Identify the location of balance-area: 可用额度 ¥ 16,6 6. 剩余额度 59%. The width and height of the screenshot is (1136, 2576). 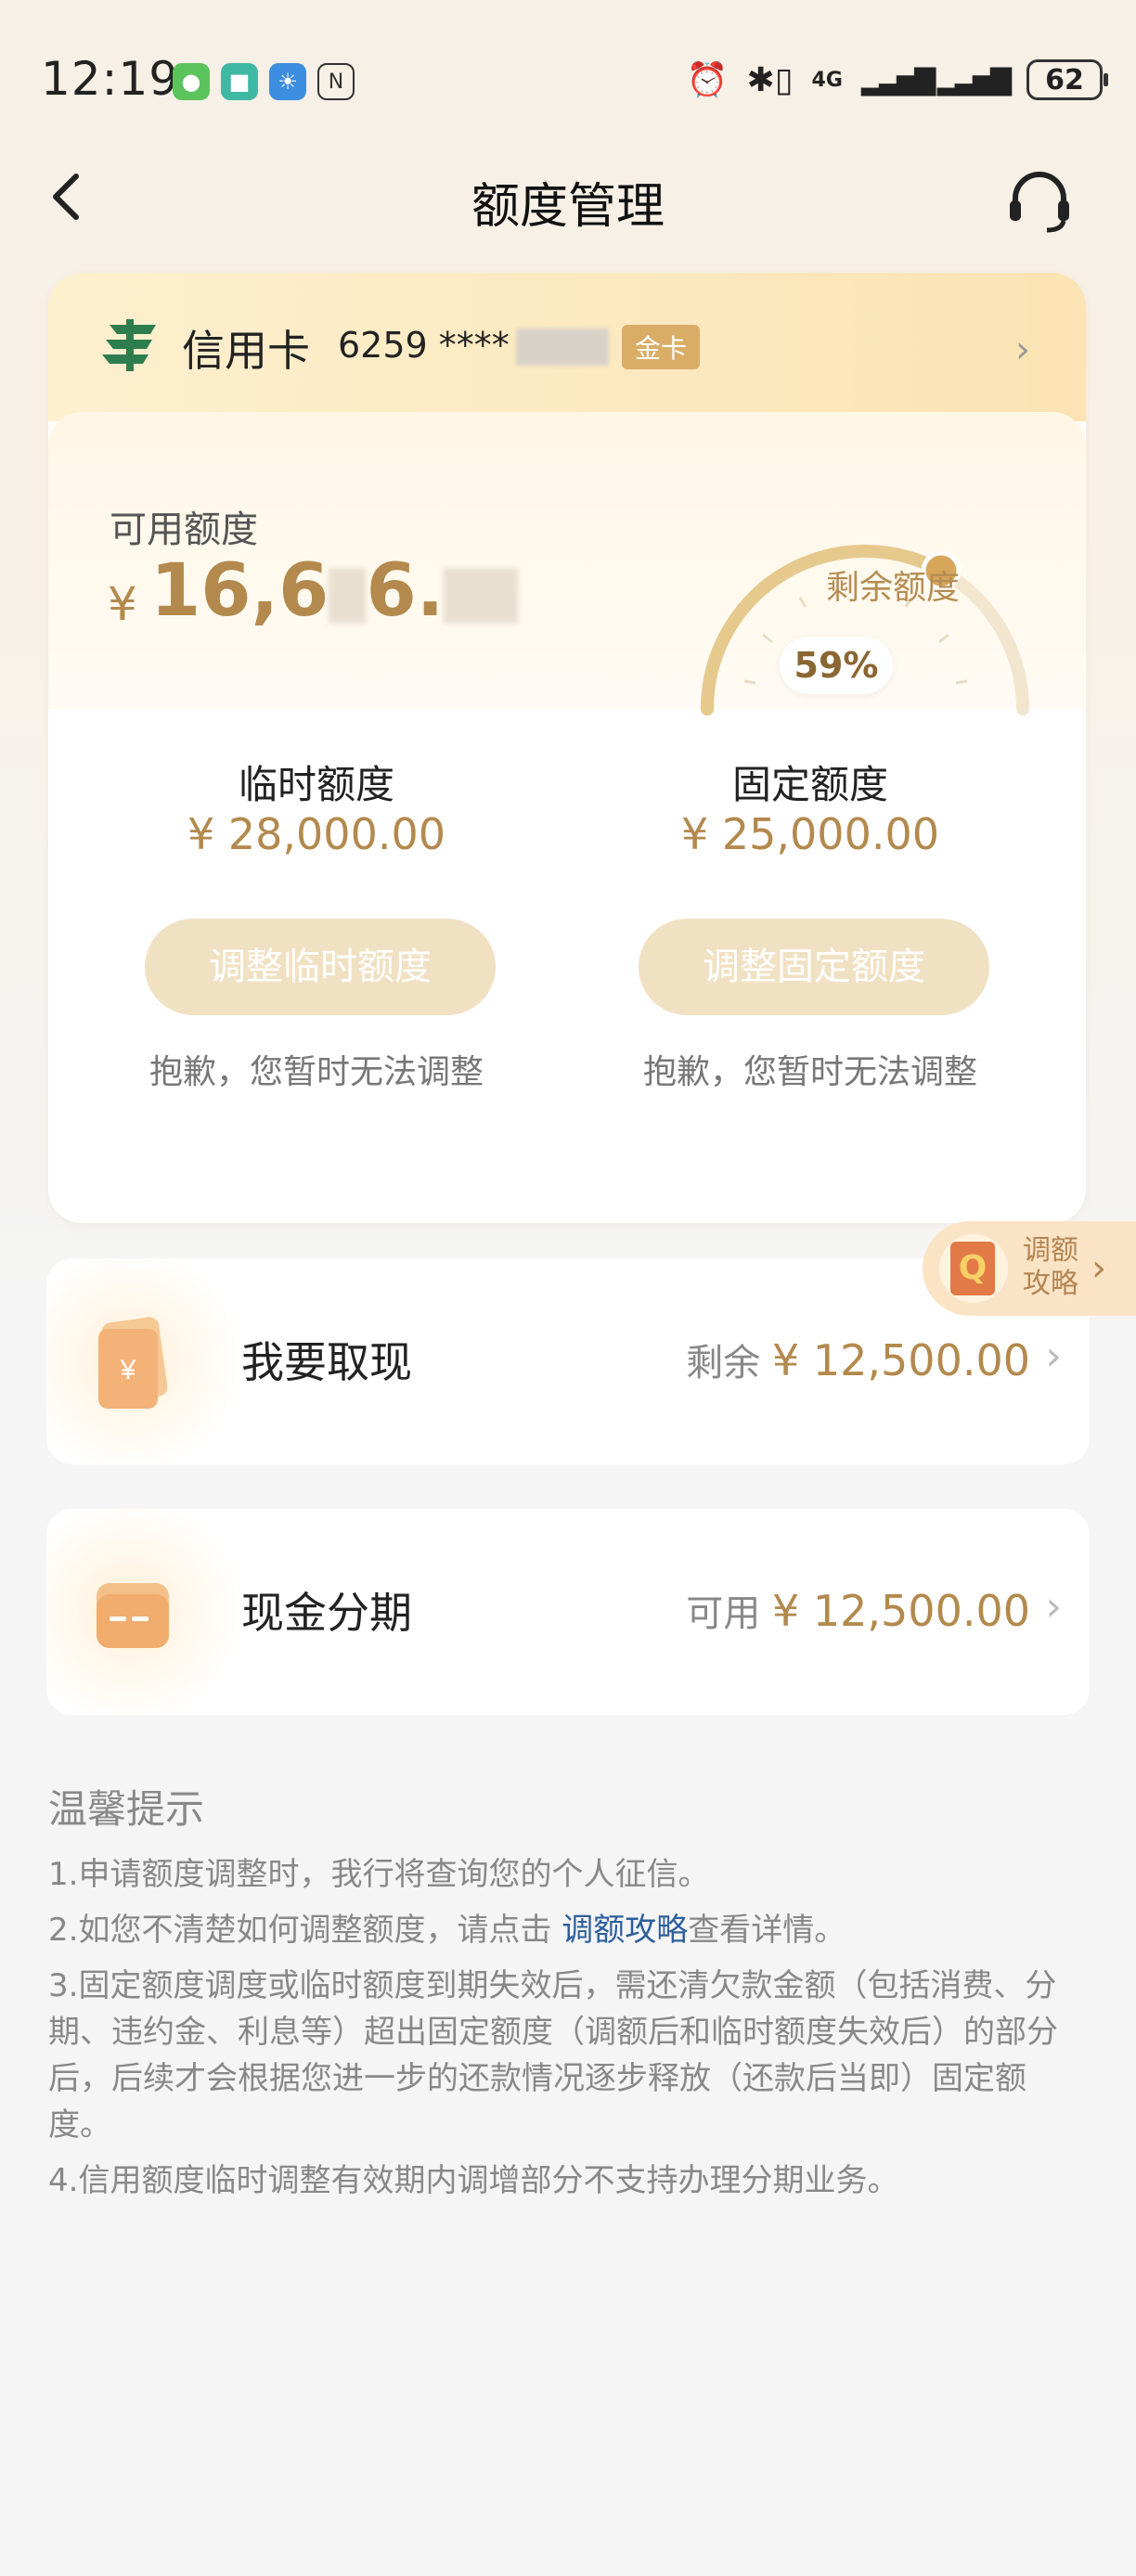
(567, 563).